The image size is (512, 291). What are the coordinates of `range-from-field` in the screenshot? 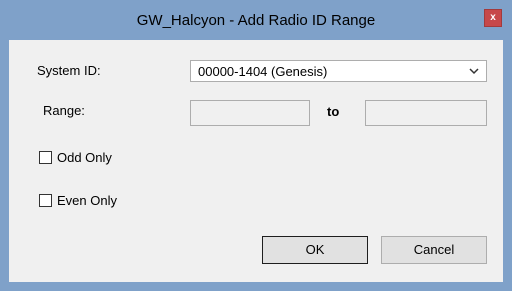 It's located at (250, 113).